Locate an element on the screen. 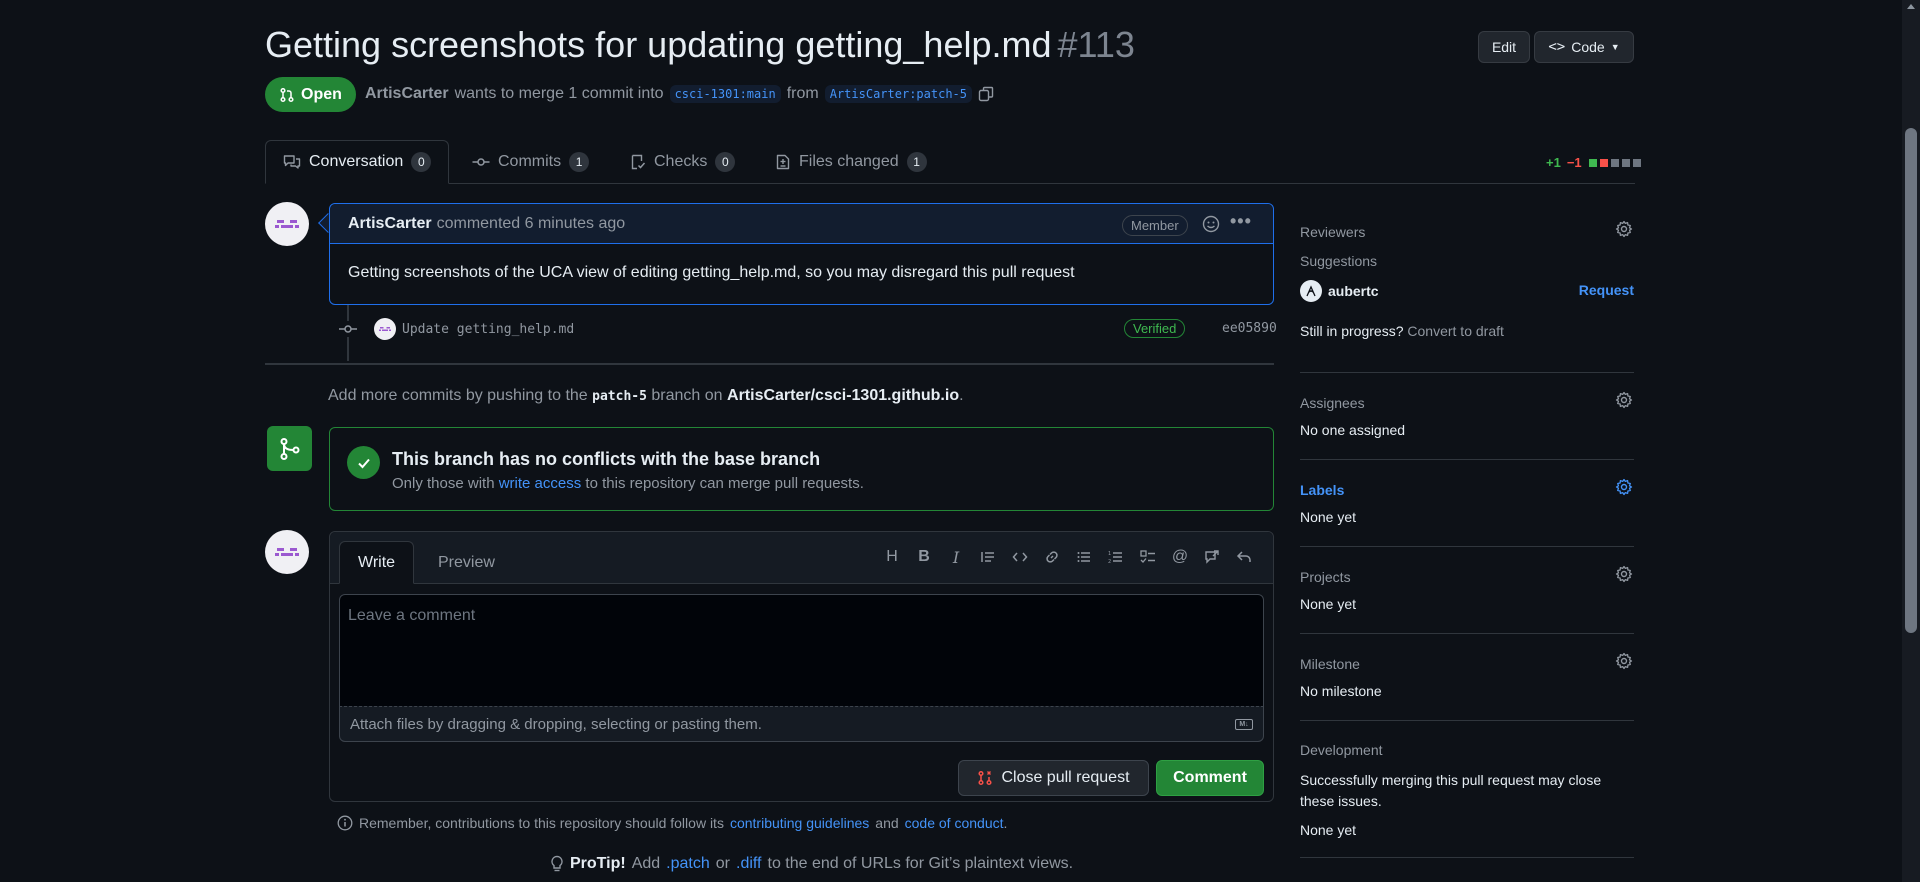  avatar is located at coordinates (287, 224).